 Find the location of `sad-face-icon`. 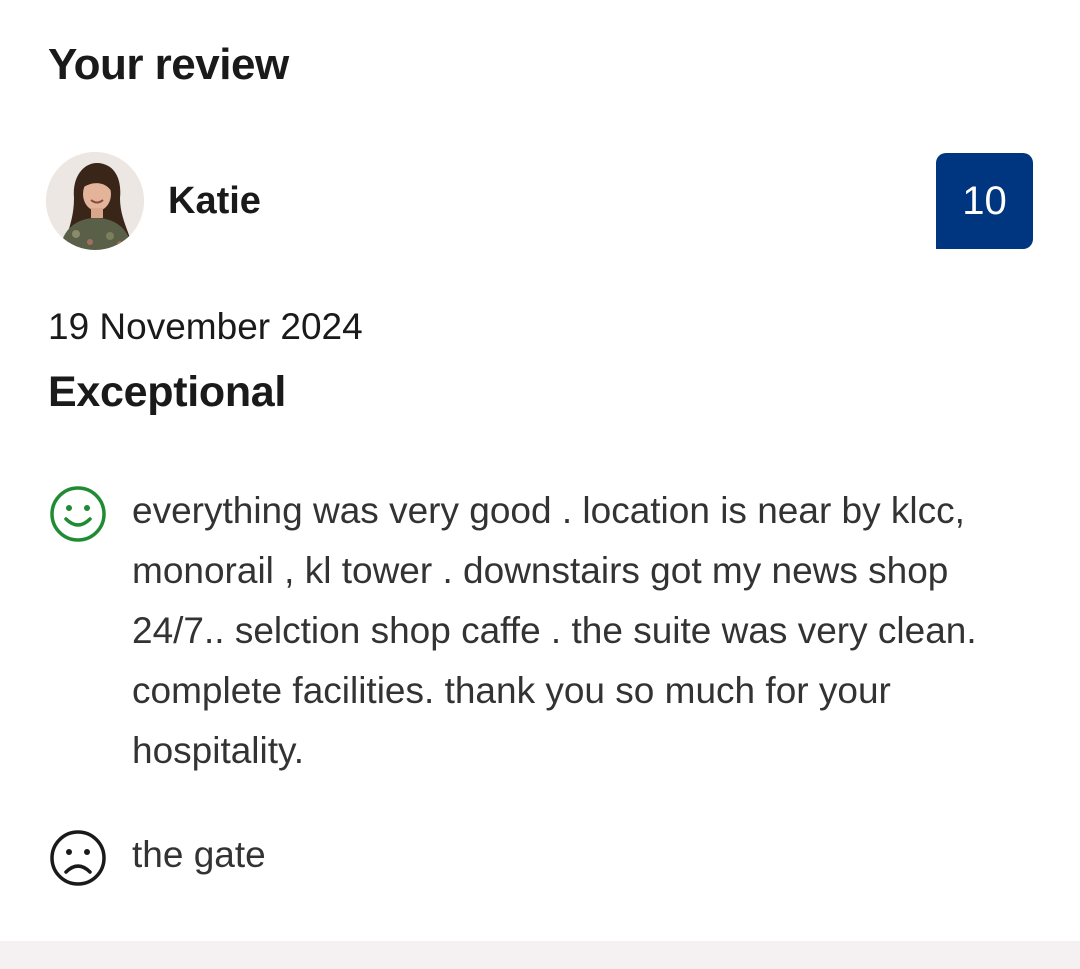

sad-face-icon is located at coordinates (78, 858).